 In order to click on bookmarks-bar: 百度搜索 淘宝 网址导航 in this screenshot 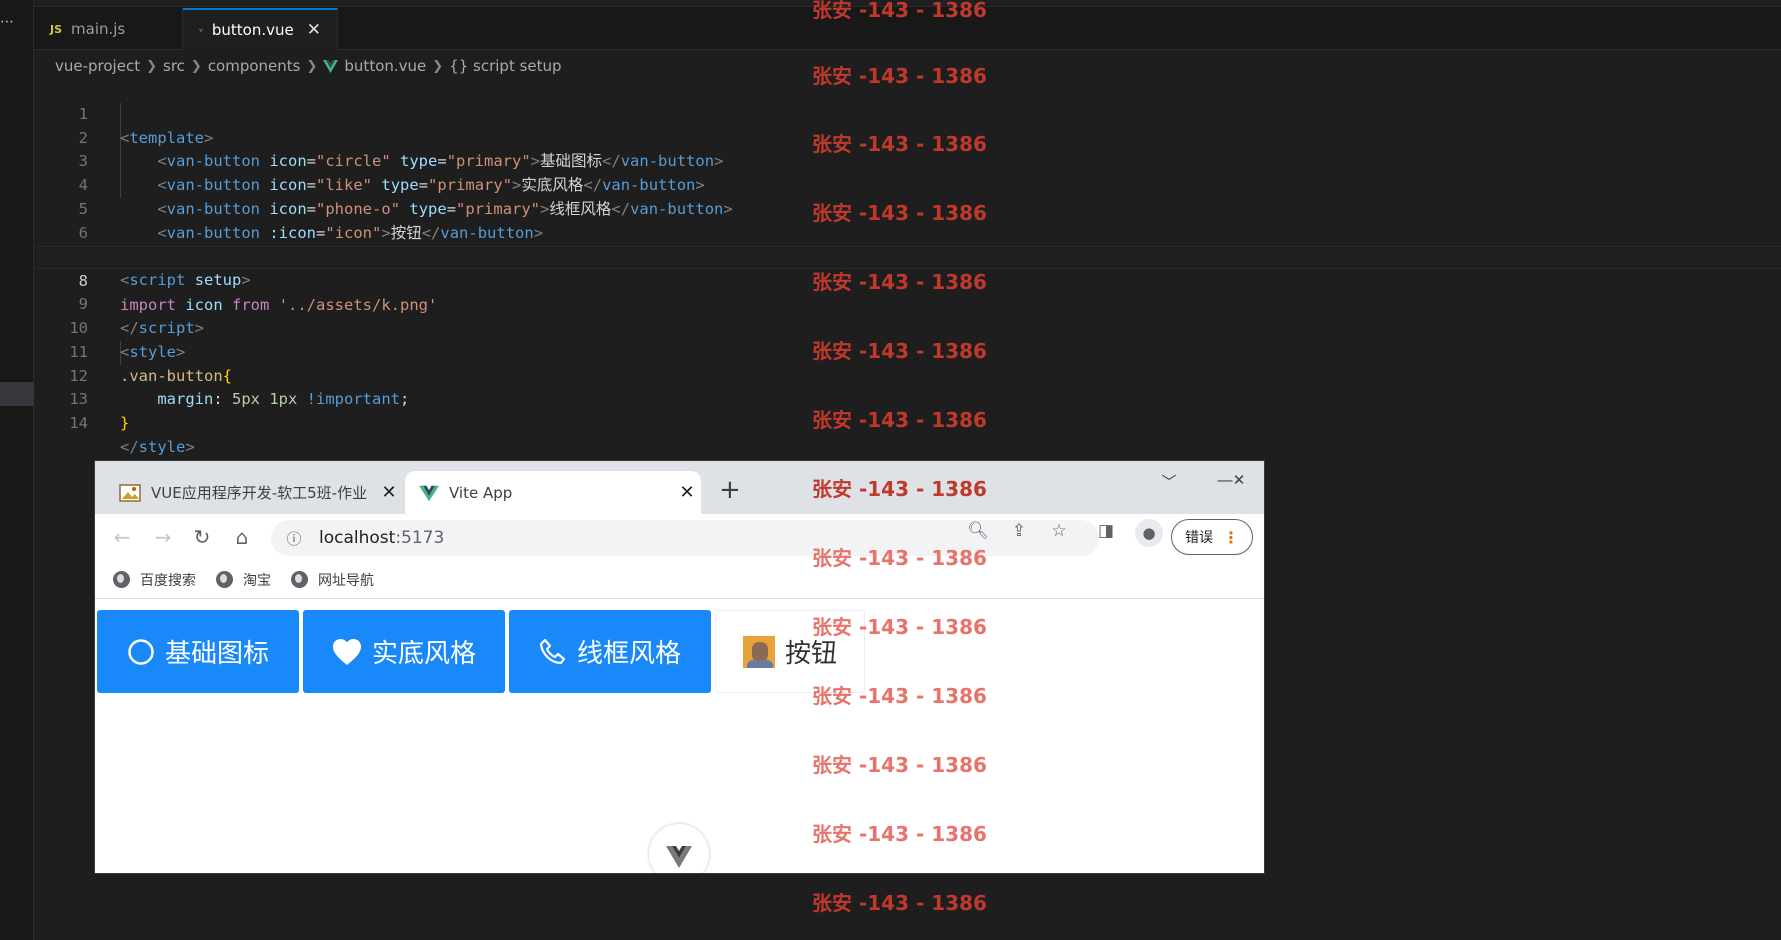, I will do `click(679, 580)`.